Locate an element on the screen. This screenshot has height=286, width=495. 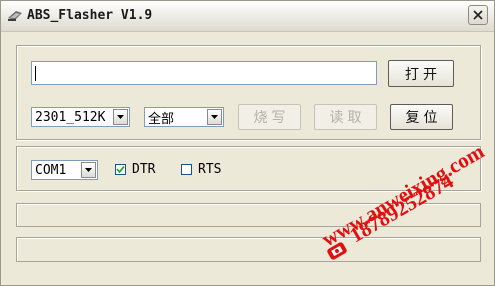
chip-select: 2301_512K is located at coordinates (80, 117).